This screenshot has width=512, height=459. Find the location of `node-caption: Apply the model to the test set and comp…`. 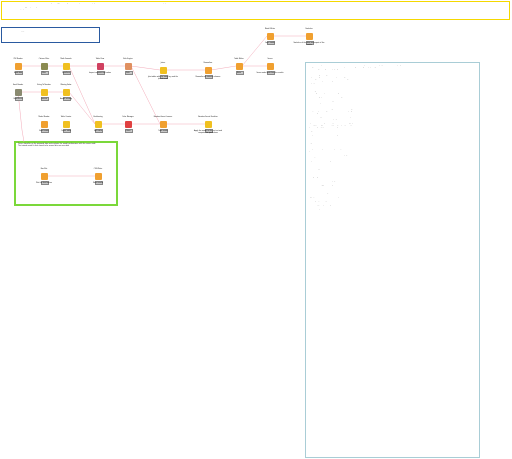

node-caption: Apply the model to the test set and comp… is located at coordinates (208, 132).